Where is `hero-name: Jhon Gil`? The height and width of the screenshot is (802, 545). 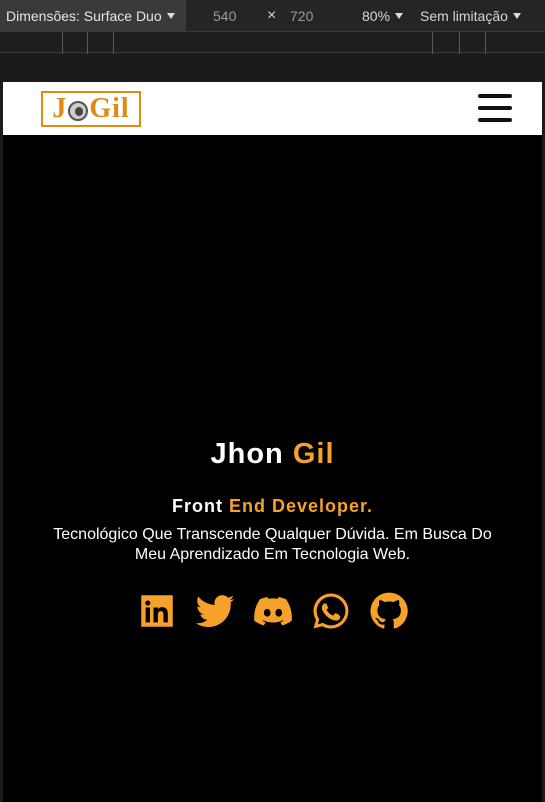 hero-name: Jhon Gil is located at coordinates (272, 454).